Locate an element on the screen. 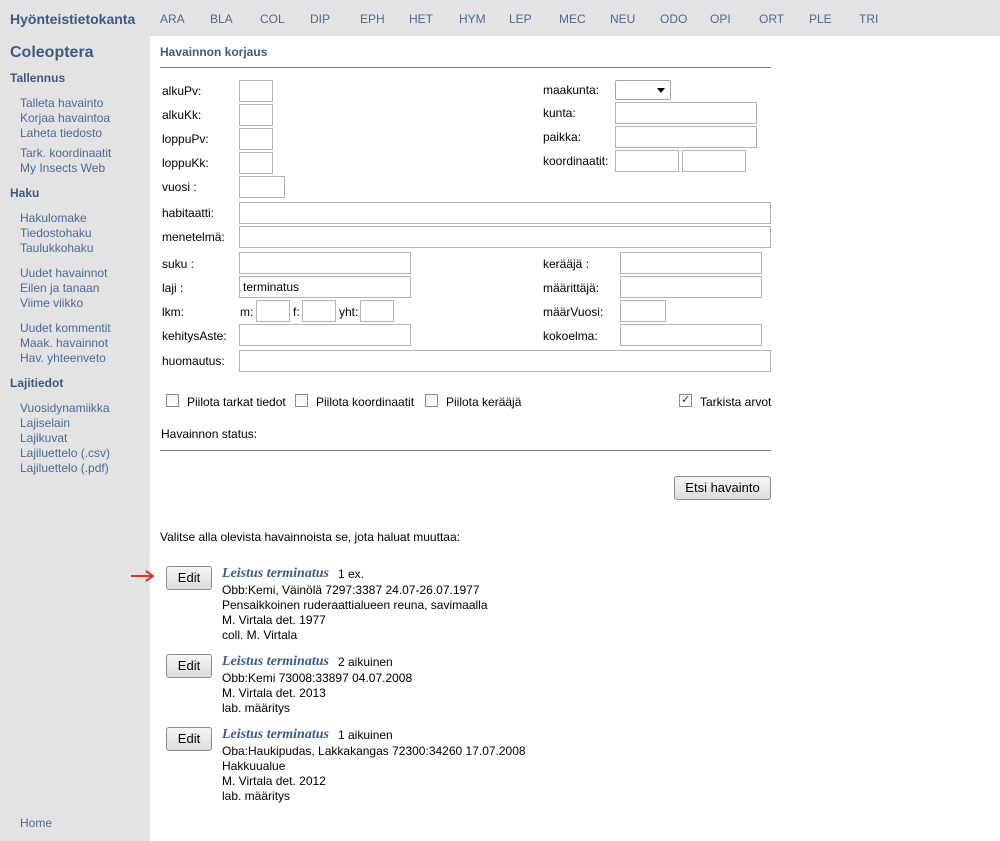 Image resolution: width=1000 pixels, height=841 pixels. nav-link-odo: ODO is located at coordinates (673, 19).